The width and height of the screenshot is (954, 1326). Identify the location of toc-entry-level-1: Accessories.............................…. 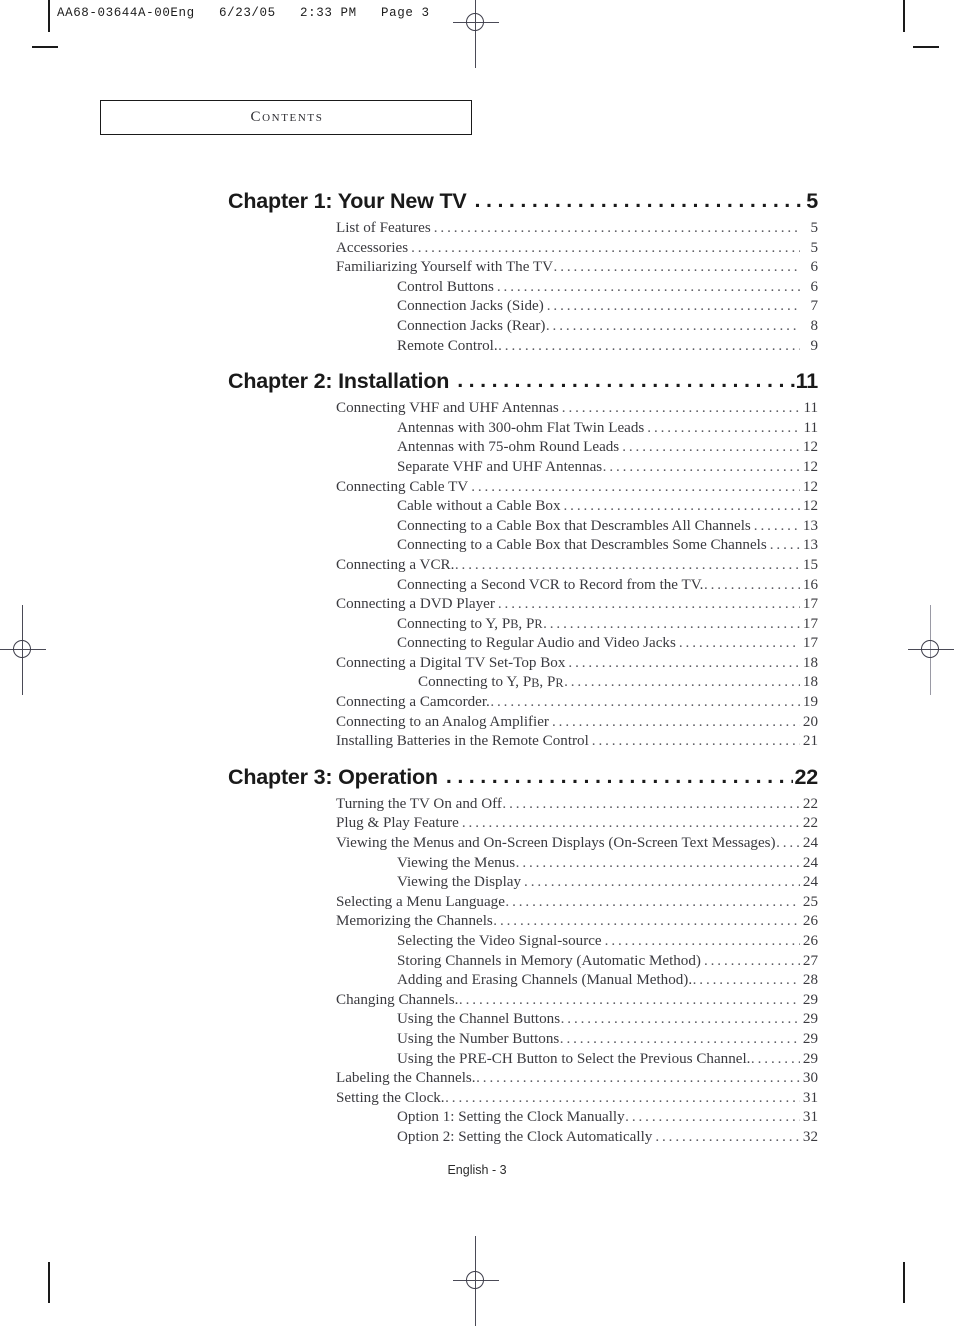
(523, 249).